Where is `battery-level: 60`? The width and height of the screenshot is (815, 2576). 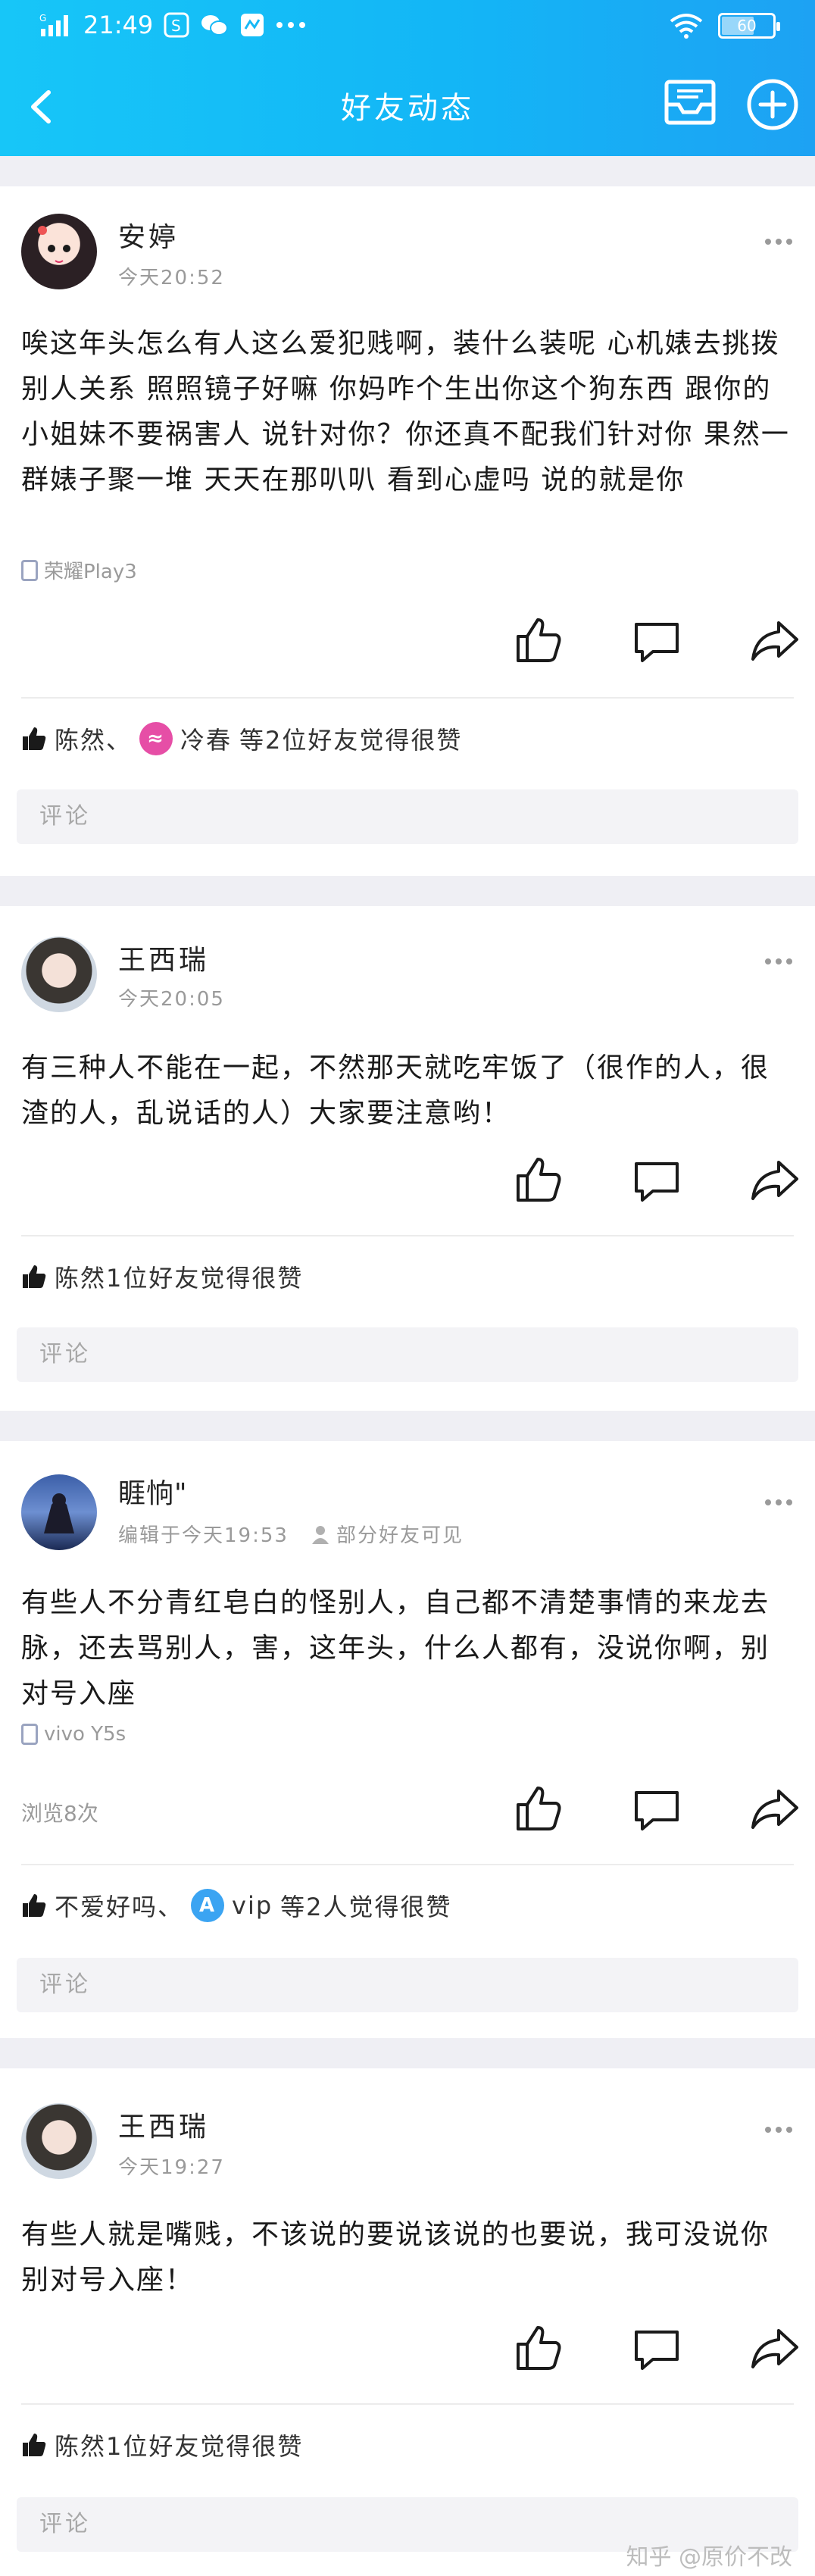
battery-level: 60 is located at coordinates (747, 26).